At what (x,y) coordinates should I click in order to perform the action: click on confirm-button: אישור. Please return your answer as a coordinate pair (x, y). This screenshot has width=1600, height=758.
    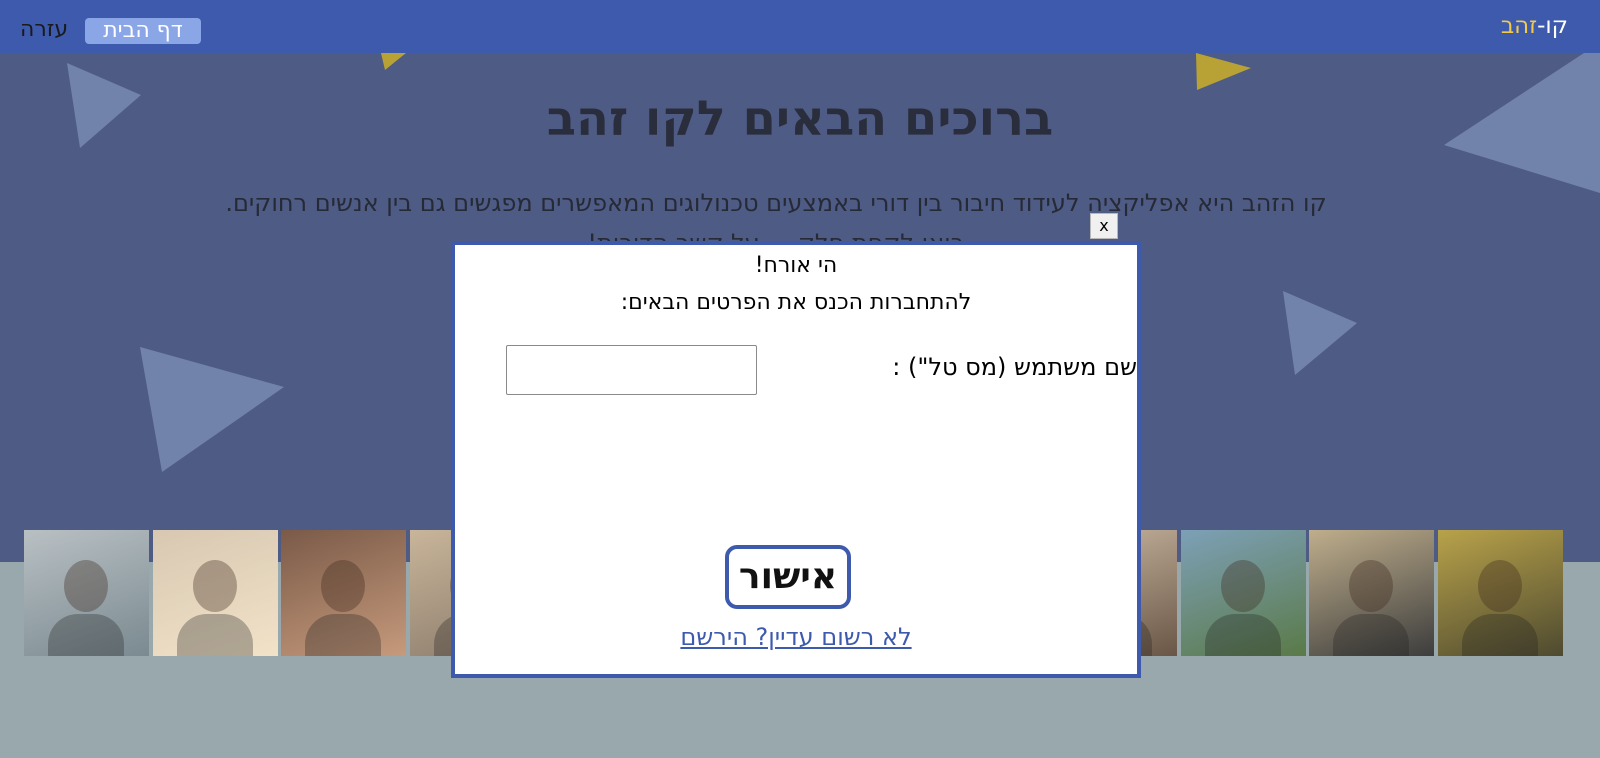
    Looking at the image, I should click on (788, 577).